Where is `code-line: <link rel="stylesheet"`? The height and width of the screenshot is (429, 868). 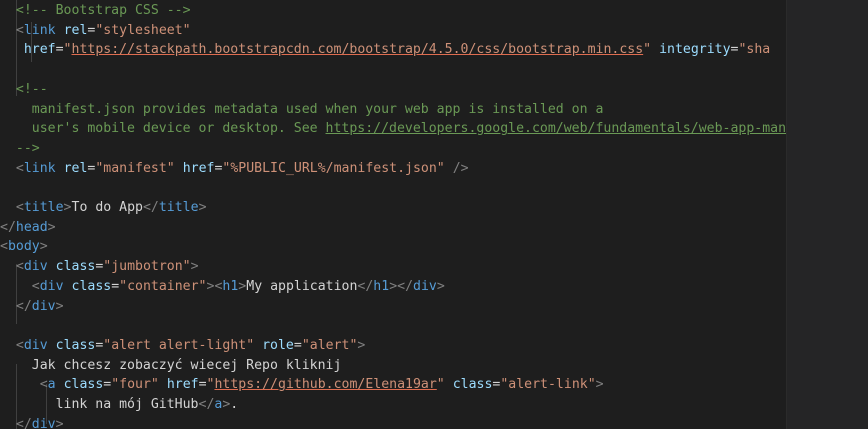
code-line: <link rel="stylesheet" is located at coordinates (95, 31).